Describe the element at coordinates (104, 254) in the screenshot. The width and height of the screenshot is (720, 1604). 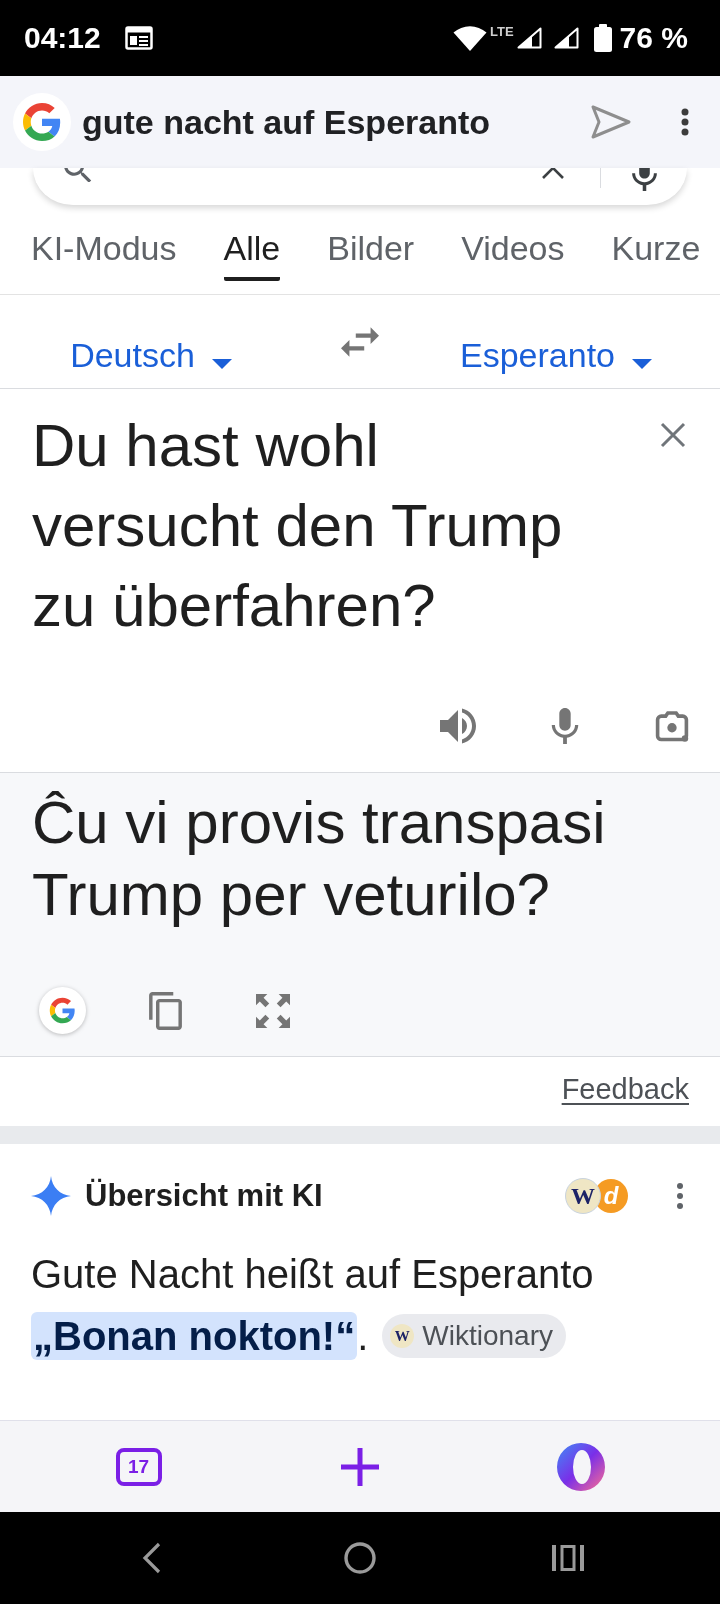
I see `tab: KI-Modus` at that location.